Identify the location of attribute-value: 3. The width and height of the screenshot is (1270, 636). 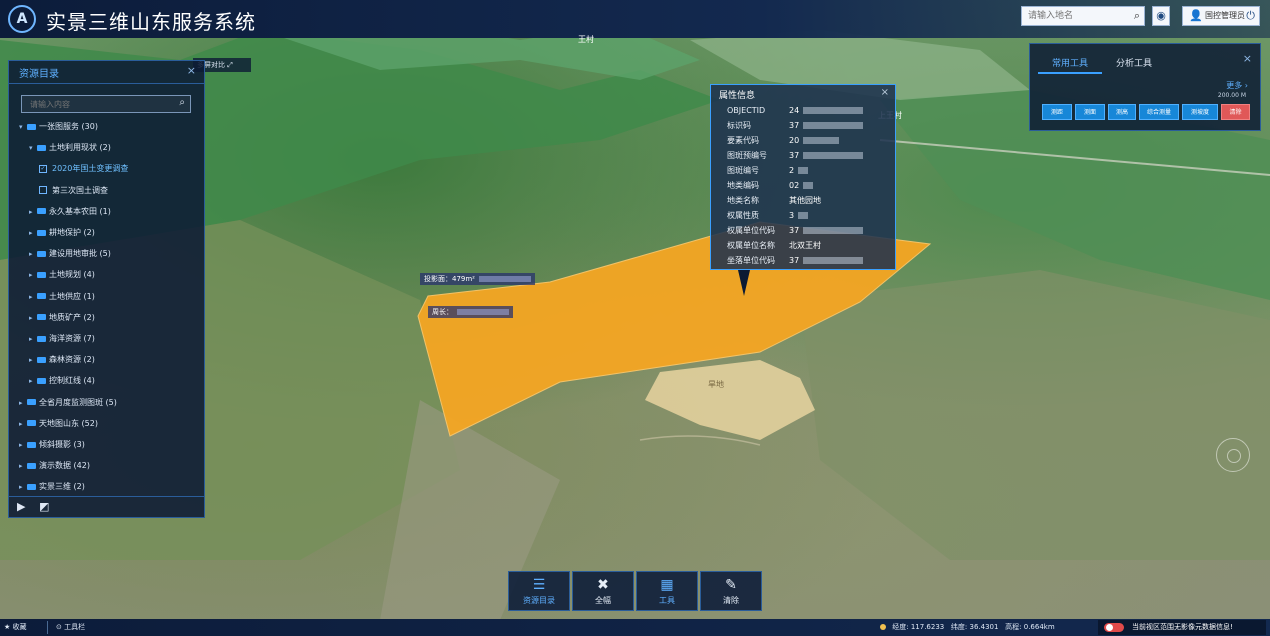
(799, 215).